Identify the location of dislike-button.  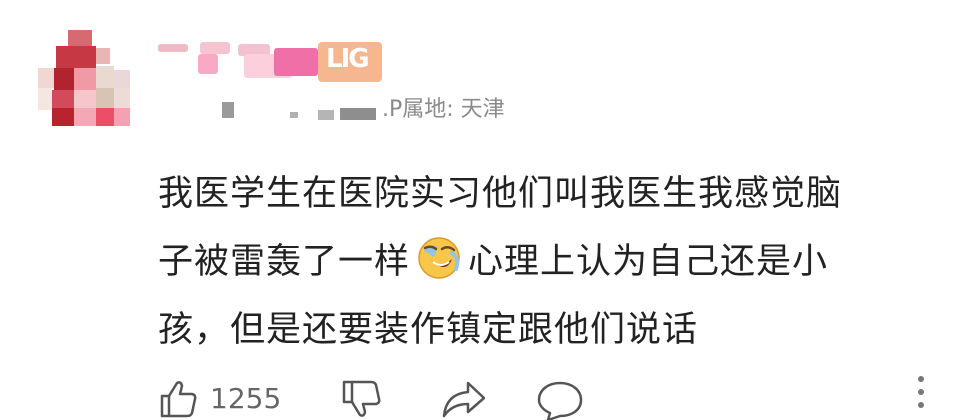
(362, 400).